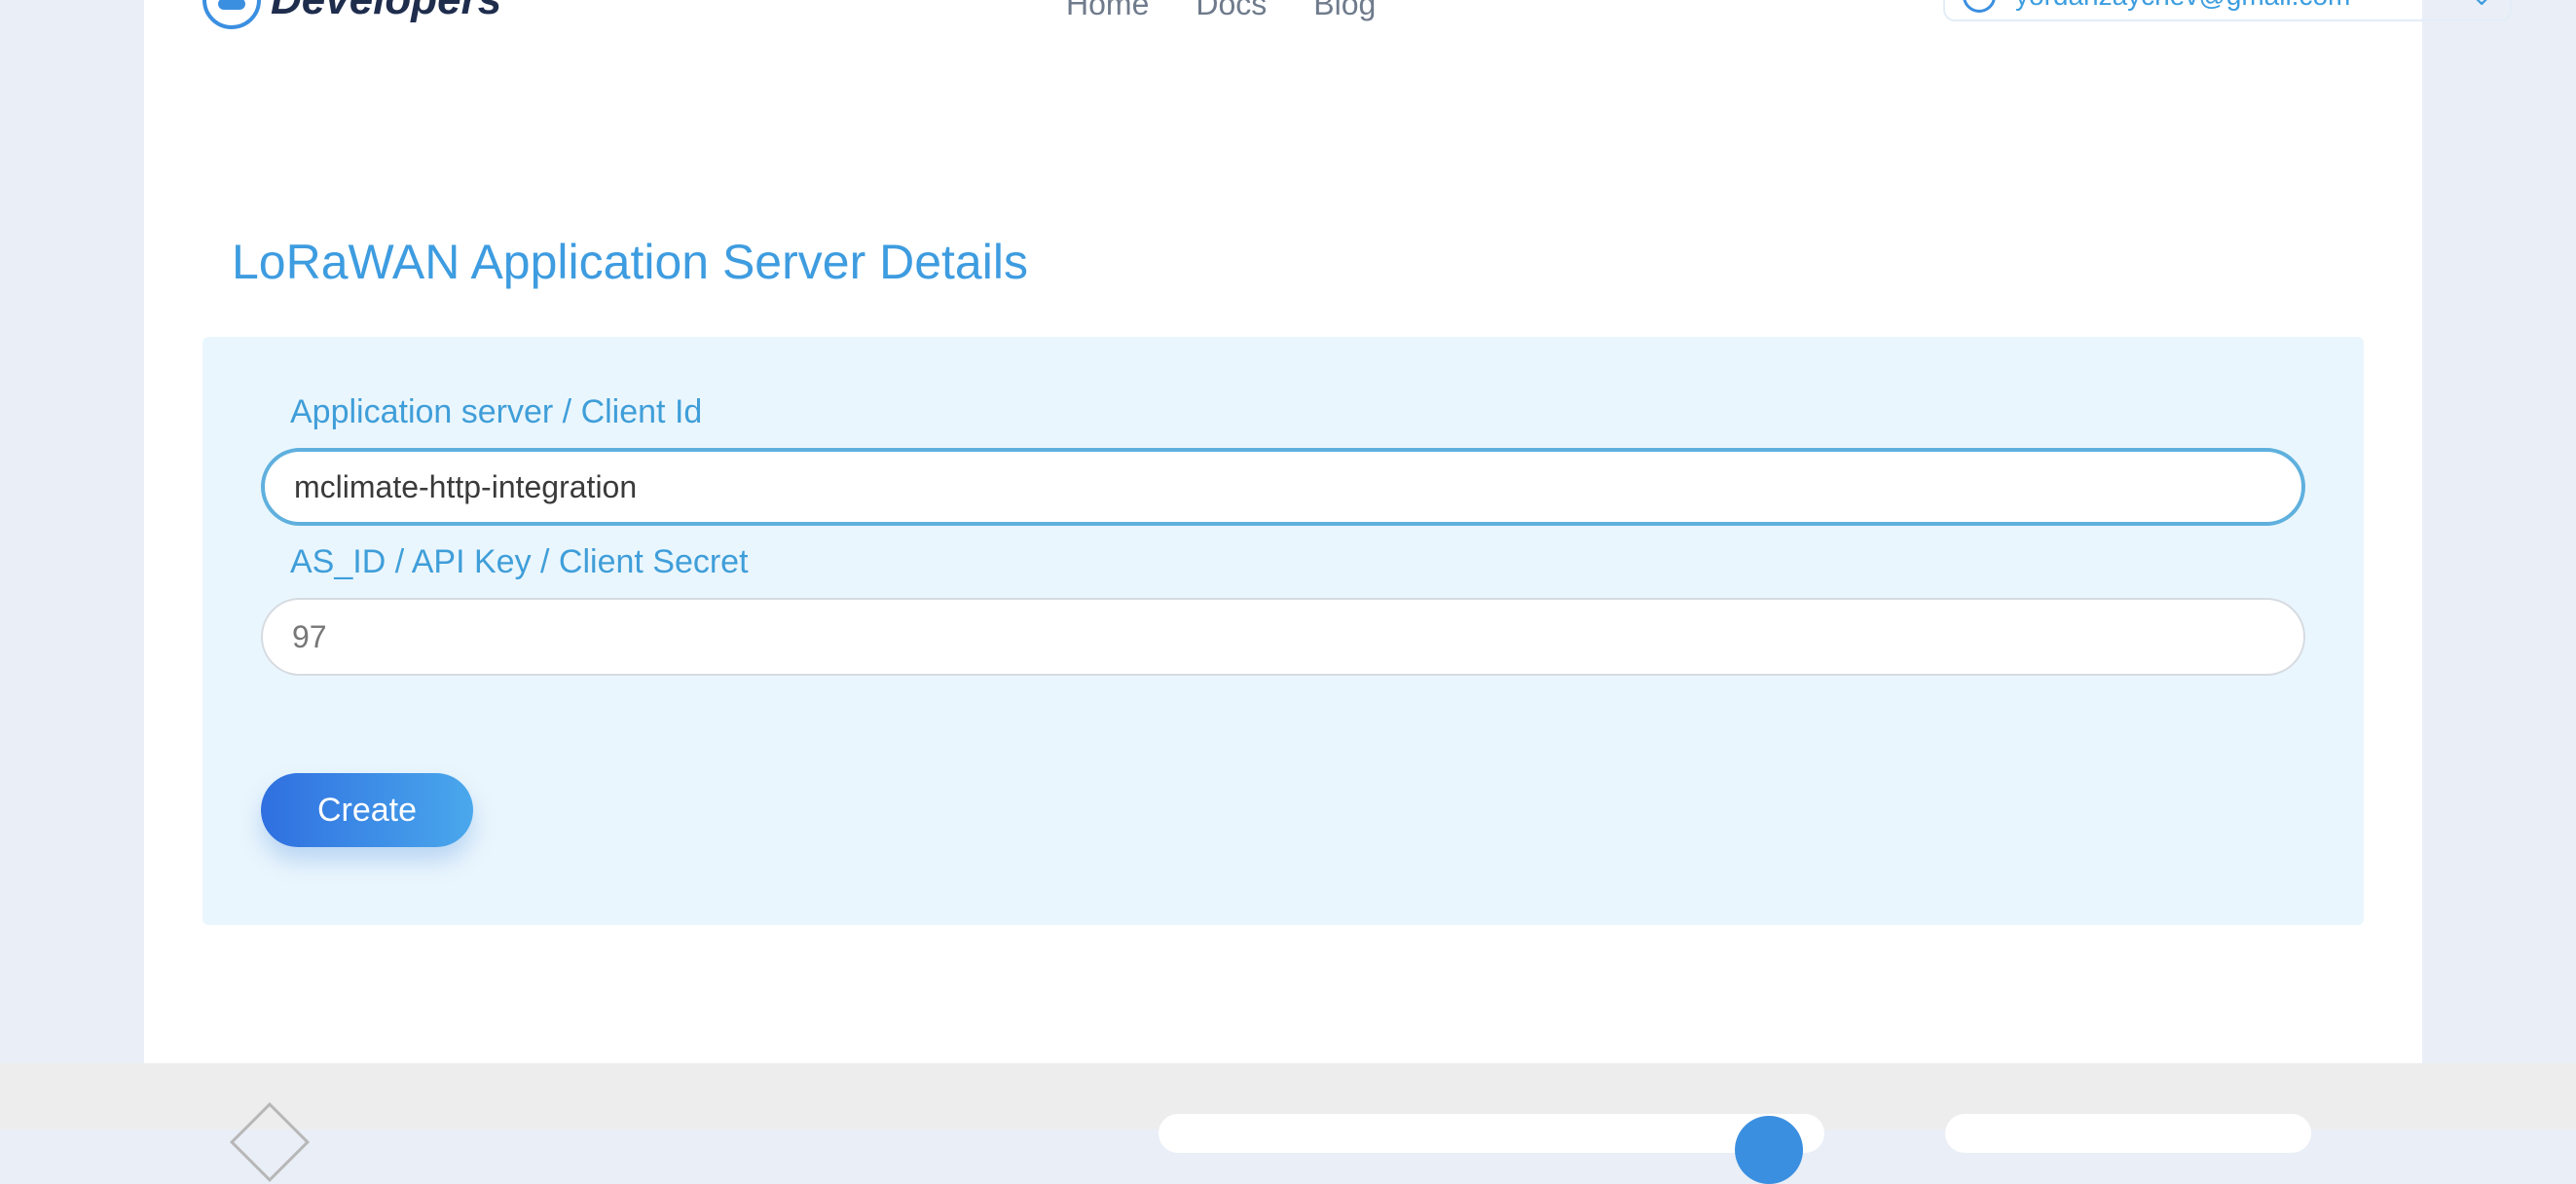 Image resolution: width=2576 pixels, height=1184 pixels. What do you see at coordinates (519, 561) in the screenshot?
I see `client-secret-label: AS_ID / API Key / Client Secret` at bounding box center [519, 561].